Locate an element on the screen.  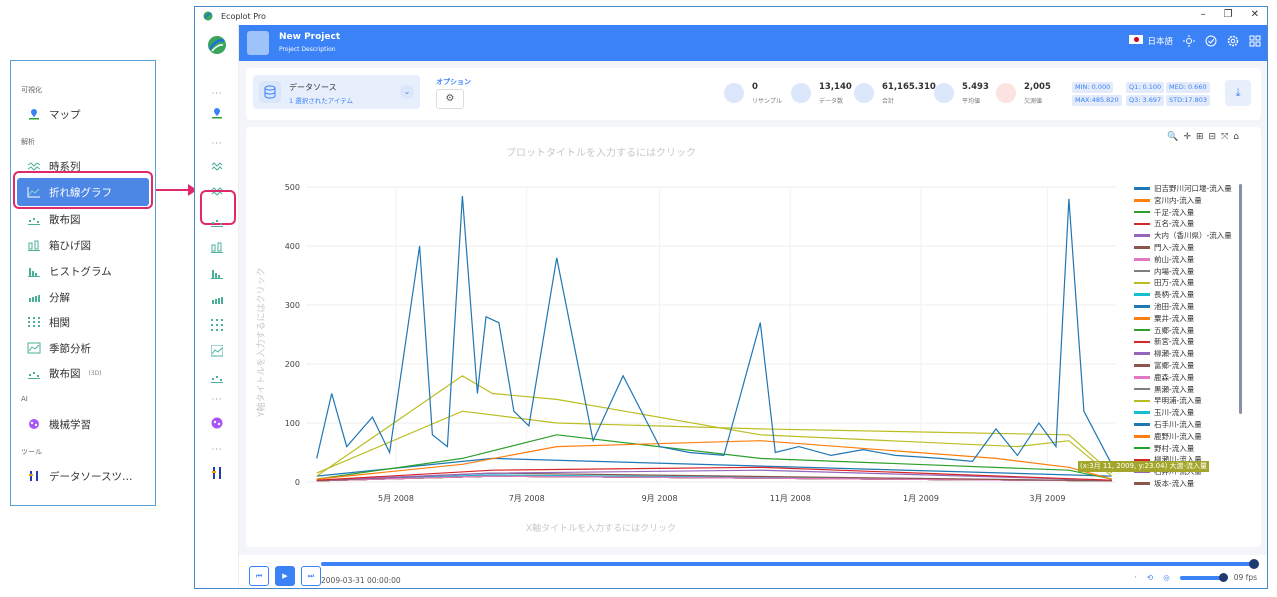
histogram-icon is located at coordinates (217, 273).